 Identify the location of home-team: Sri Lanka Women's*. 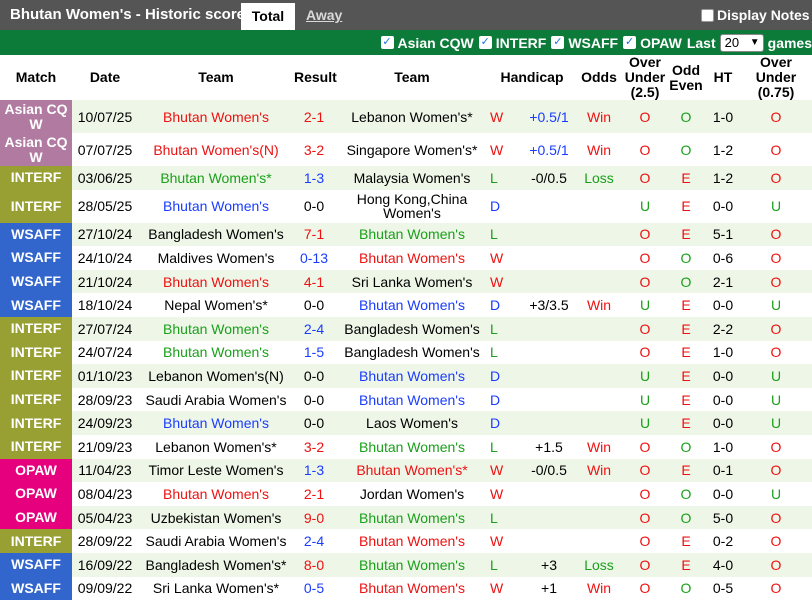
(216, 588).